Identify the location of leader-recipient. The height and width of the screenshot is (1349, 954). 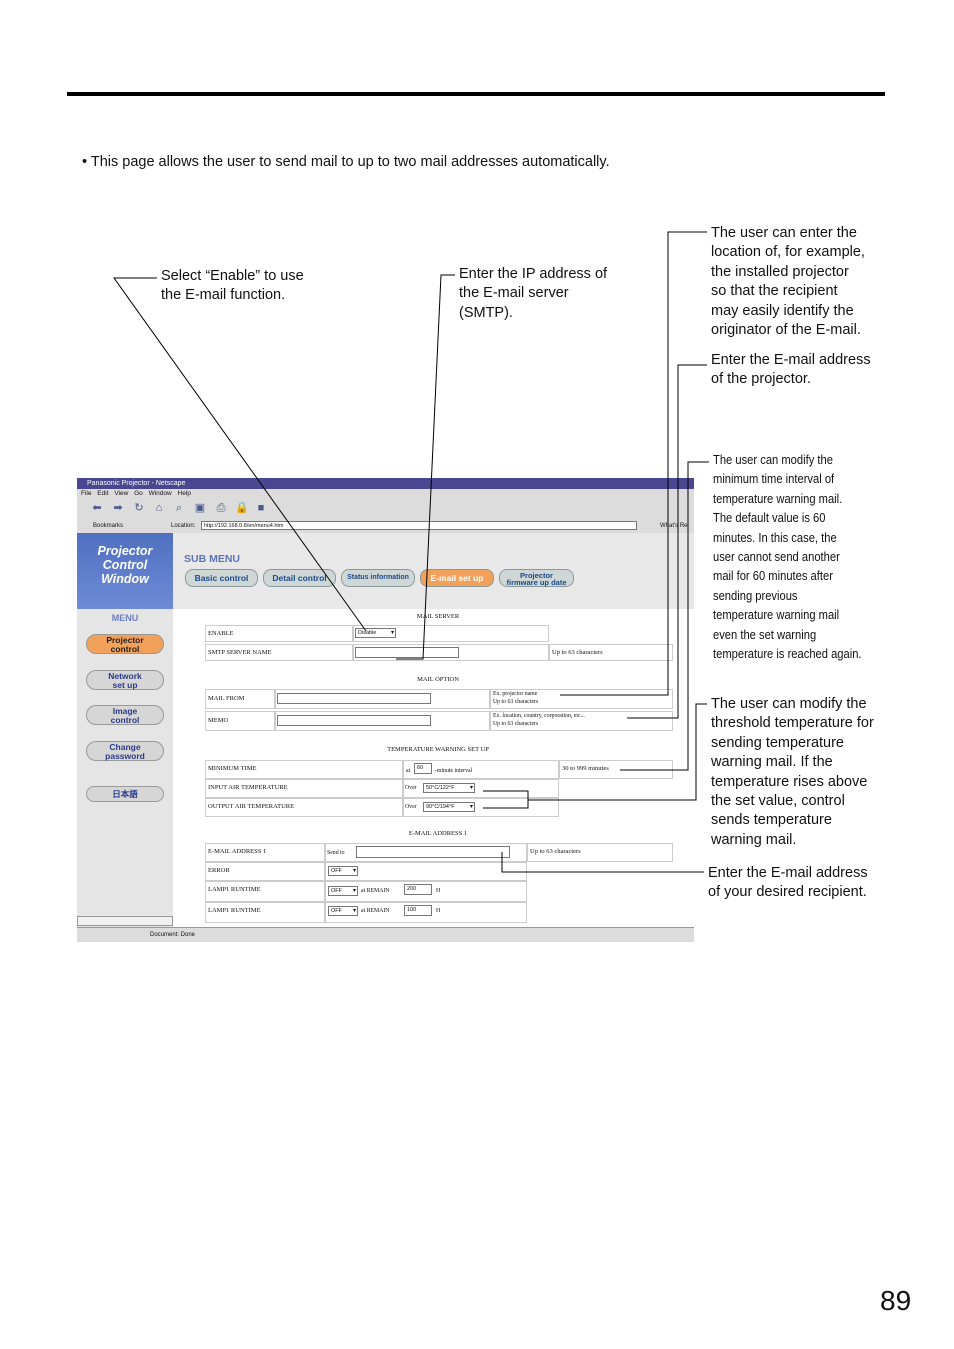
(602, 862).